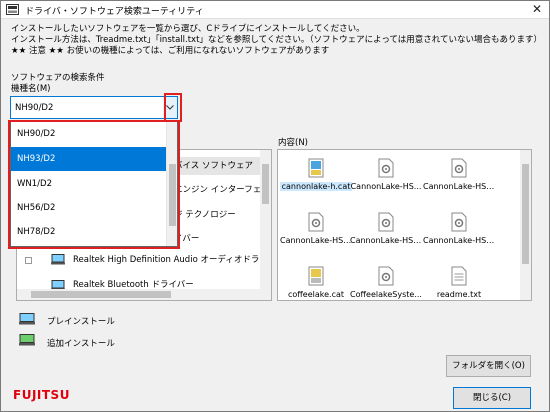  Describe the element at coordinates (488, 366) in the screenshot. I see `open-folder-button: フォルダを開く(O)` at that location.